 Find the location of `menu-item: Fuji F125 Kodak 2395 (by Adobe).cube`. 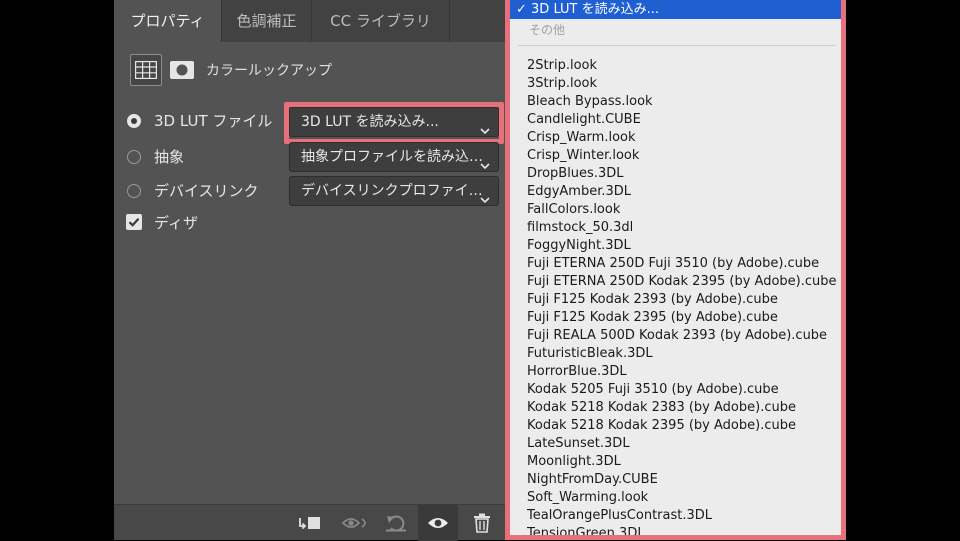

menu-item: Fuji F125 Kodak 2395 (by Adobe).cube is located at coordinates (652, 318).